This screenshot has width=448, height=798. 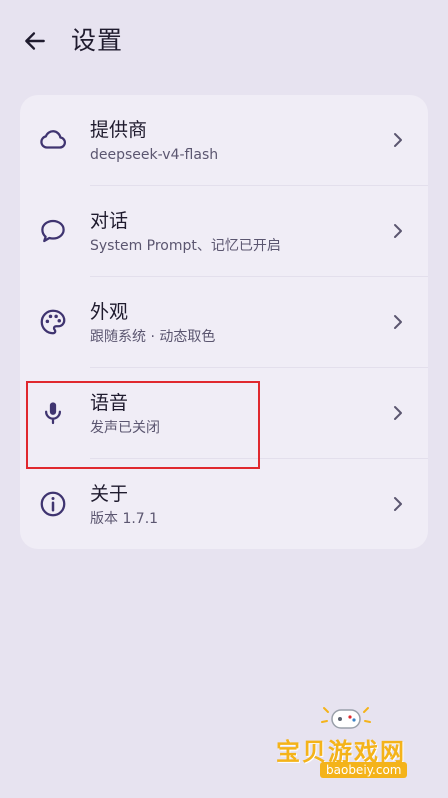 I want to click on top-app-bar: 设置, so click(x=224, y=42).